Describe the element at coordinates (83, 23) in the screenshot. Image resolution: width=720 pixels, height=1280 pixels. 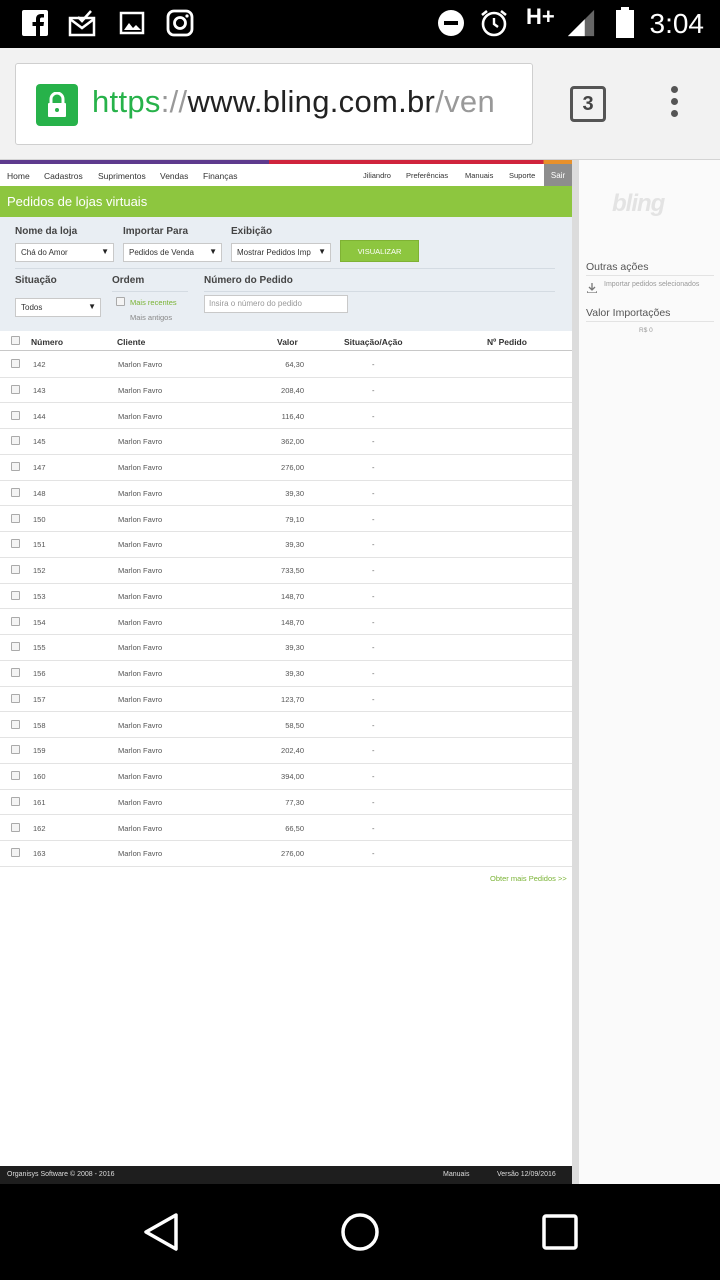
I see `mail-icon` at that location.